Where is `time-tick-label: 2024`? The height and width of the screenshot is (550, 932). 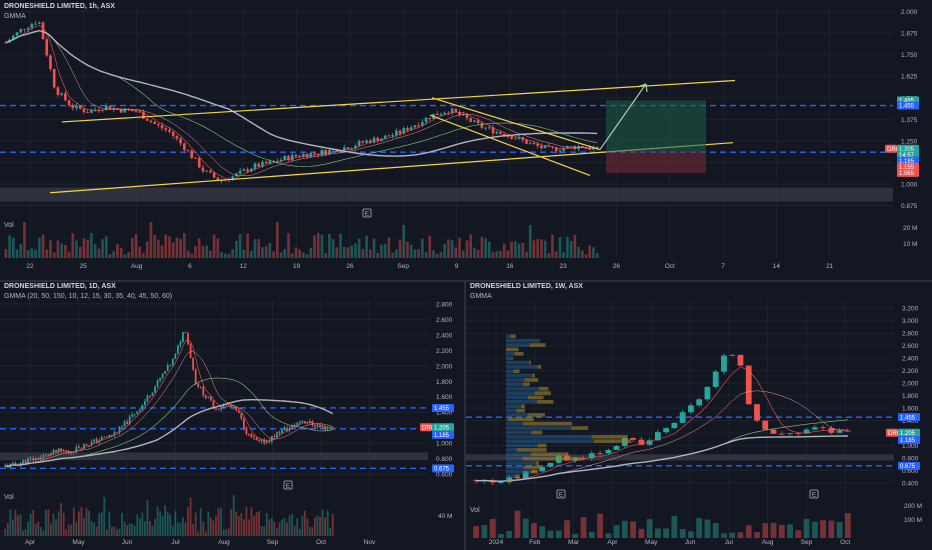 time-tick-label: 2024 is located at coordinates (496, 542).